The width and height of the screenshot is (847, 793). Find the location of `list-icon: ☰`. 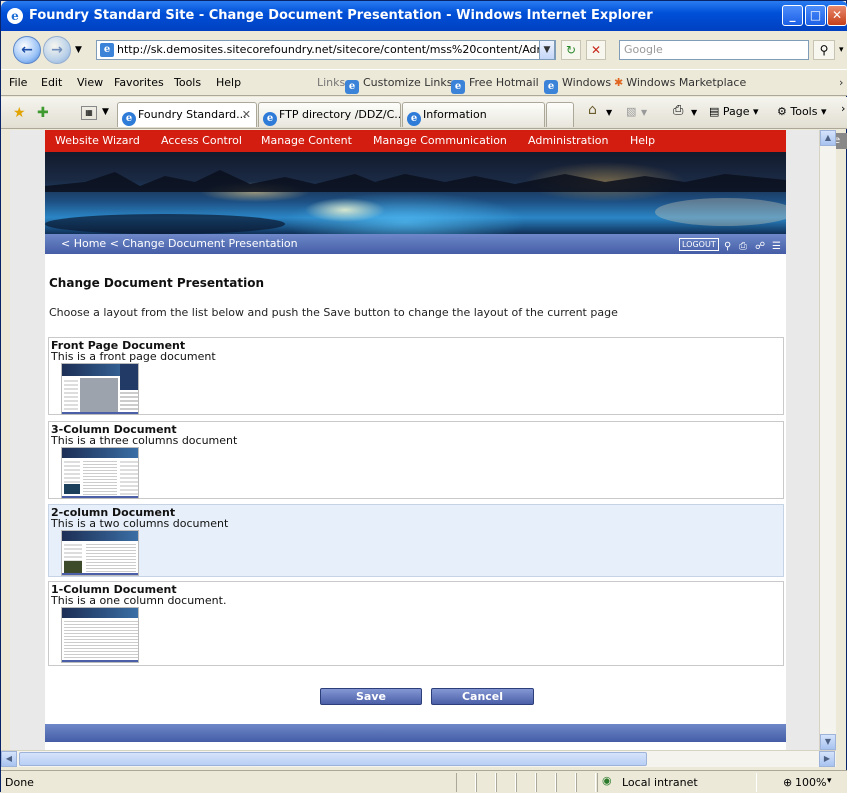

list-icon: ☰ is located at coordinates (776, 247).